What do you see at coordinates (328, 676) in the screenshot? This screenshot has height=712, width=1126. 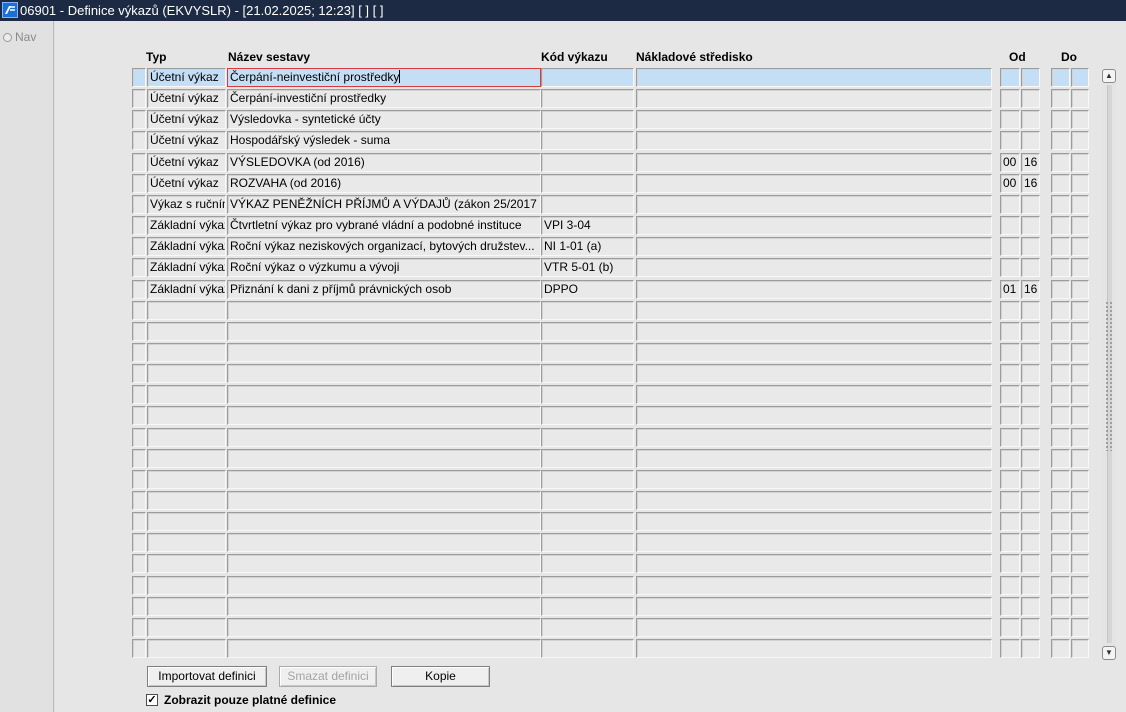 I see `delete-definition-button: Smazat definici` at bounding box center [328, 676].